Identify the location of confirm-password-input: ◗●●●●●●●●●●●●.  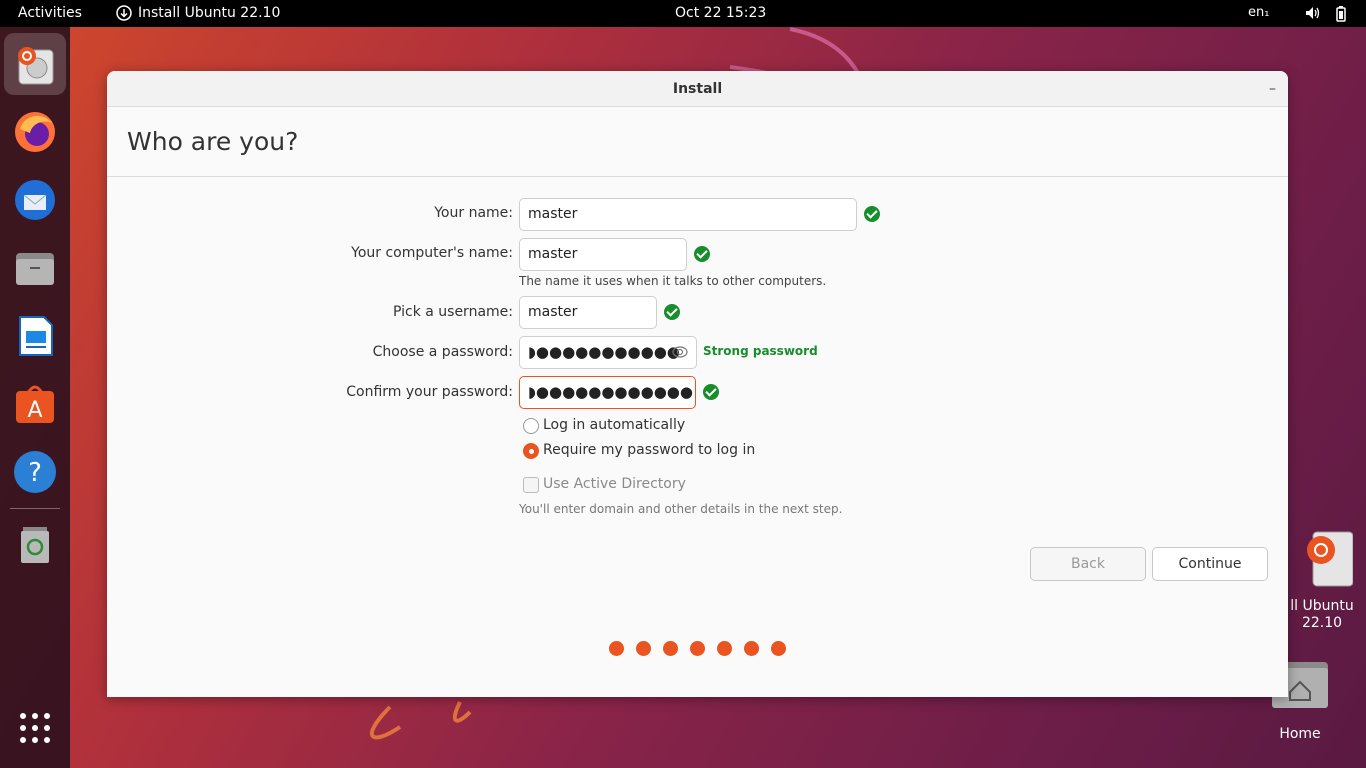
(607, 392).